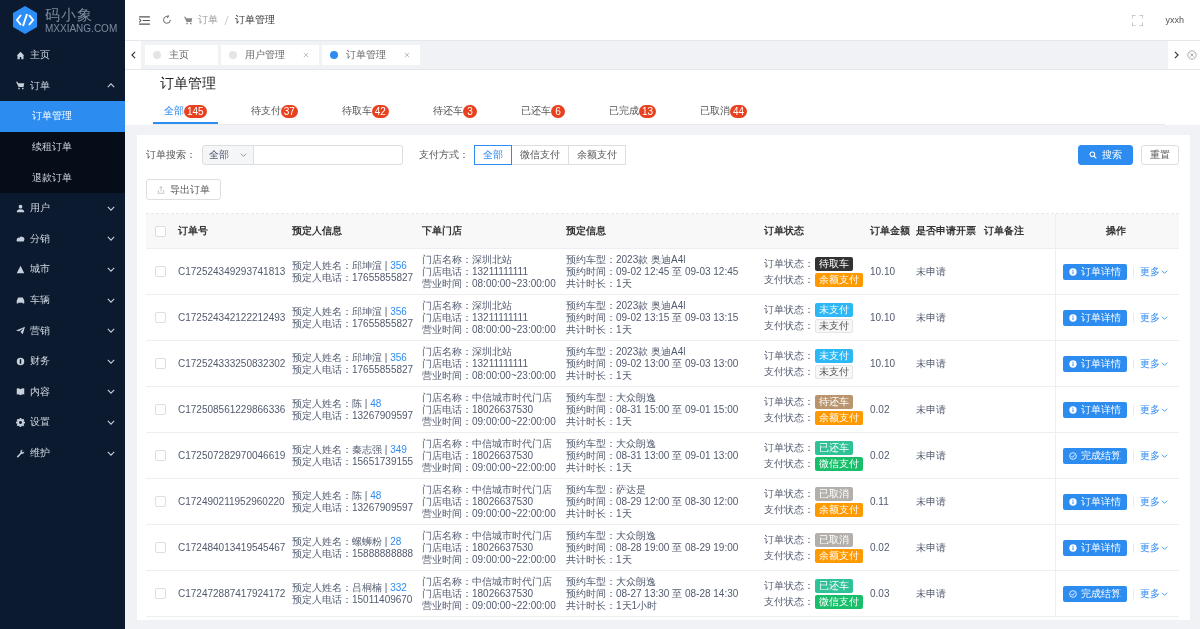 The height and width of the screenshot is (629, 1200). Describe the element at coordinates (144, 20) in the screenshot. I see `menu-icon` at that location.